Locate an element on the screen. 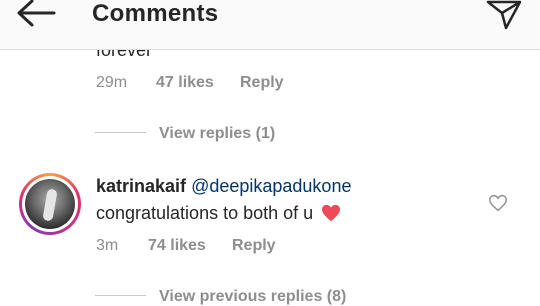  back-arrow-icon is located at coordinates (36, 15).